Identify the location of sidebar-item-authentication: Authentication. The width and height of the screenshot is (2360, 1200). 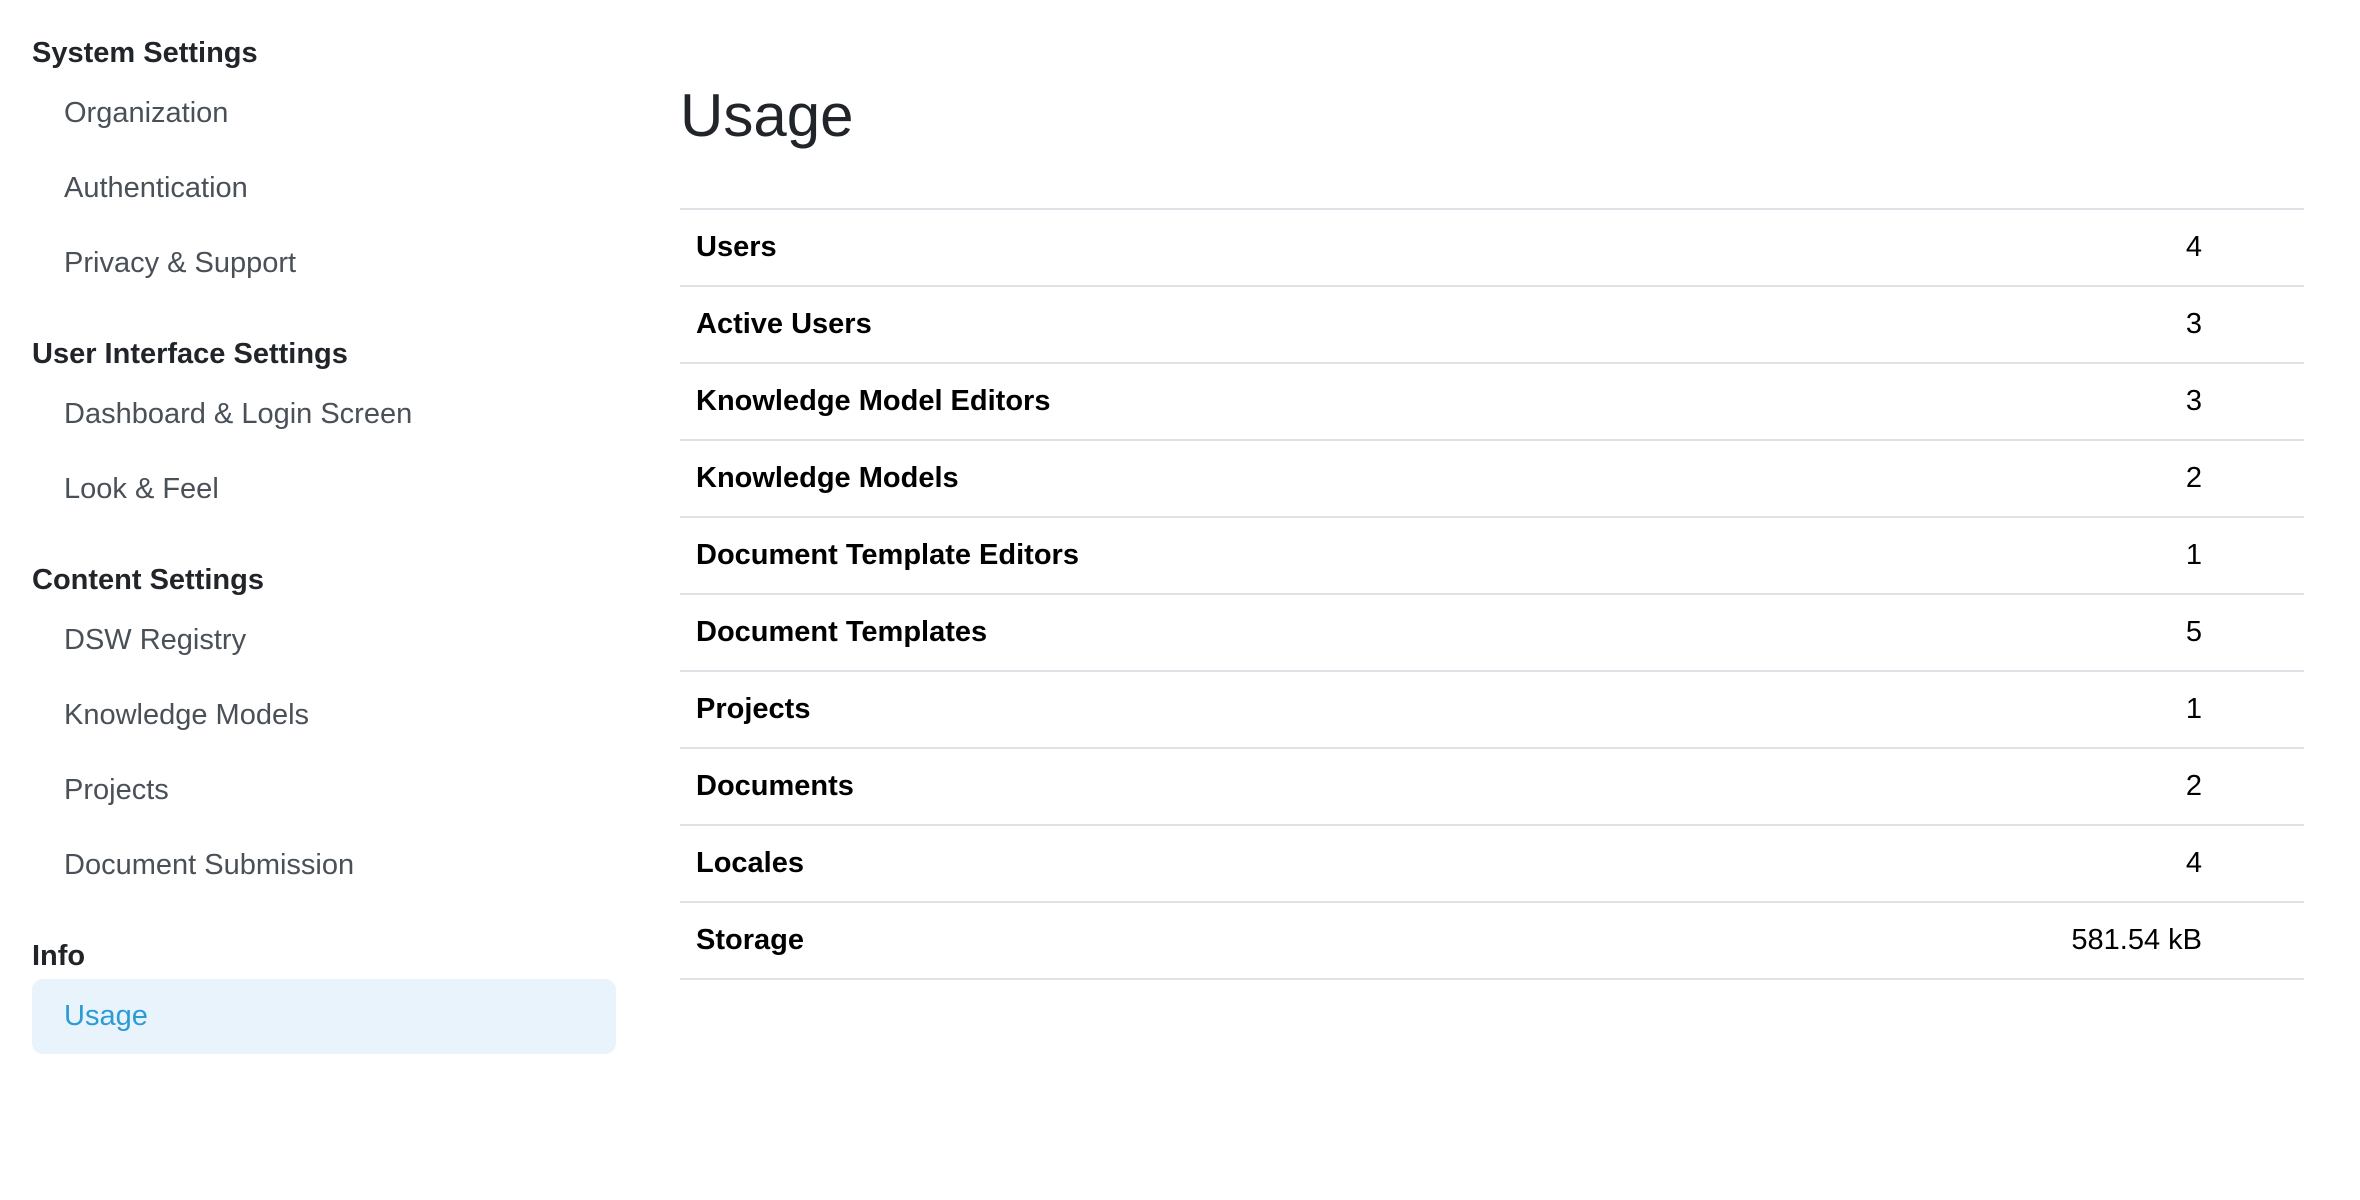
(324, 188).